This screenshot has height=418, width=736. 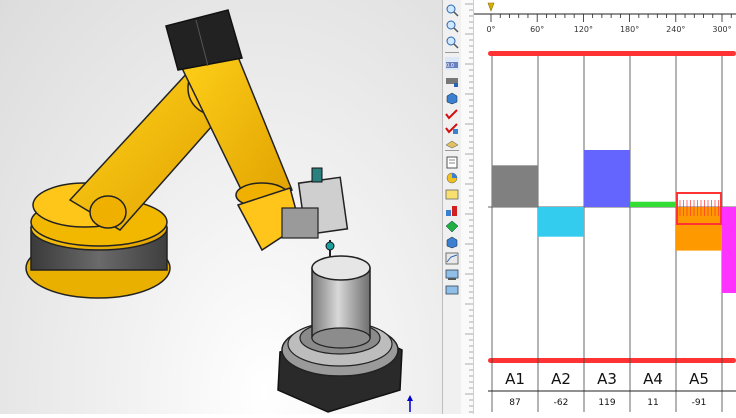 I want to click on ruler-tick-label: 120°, so click(x=583, y=29).